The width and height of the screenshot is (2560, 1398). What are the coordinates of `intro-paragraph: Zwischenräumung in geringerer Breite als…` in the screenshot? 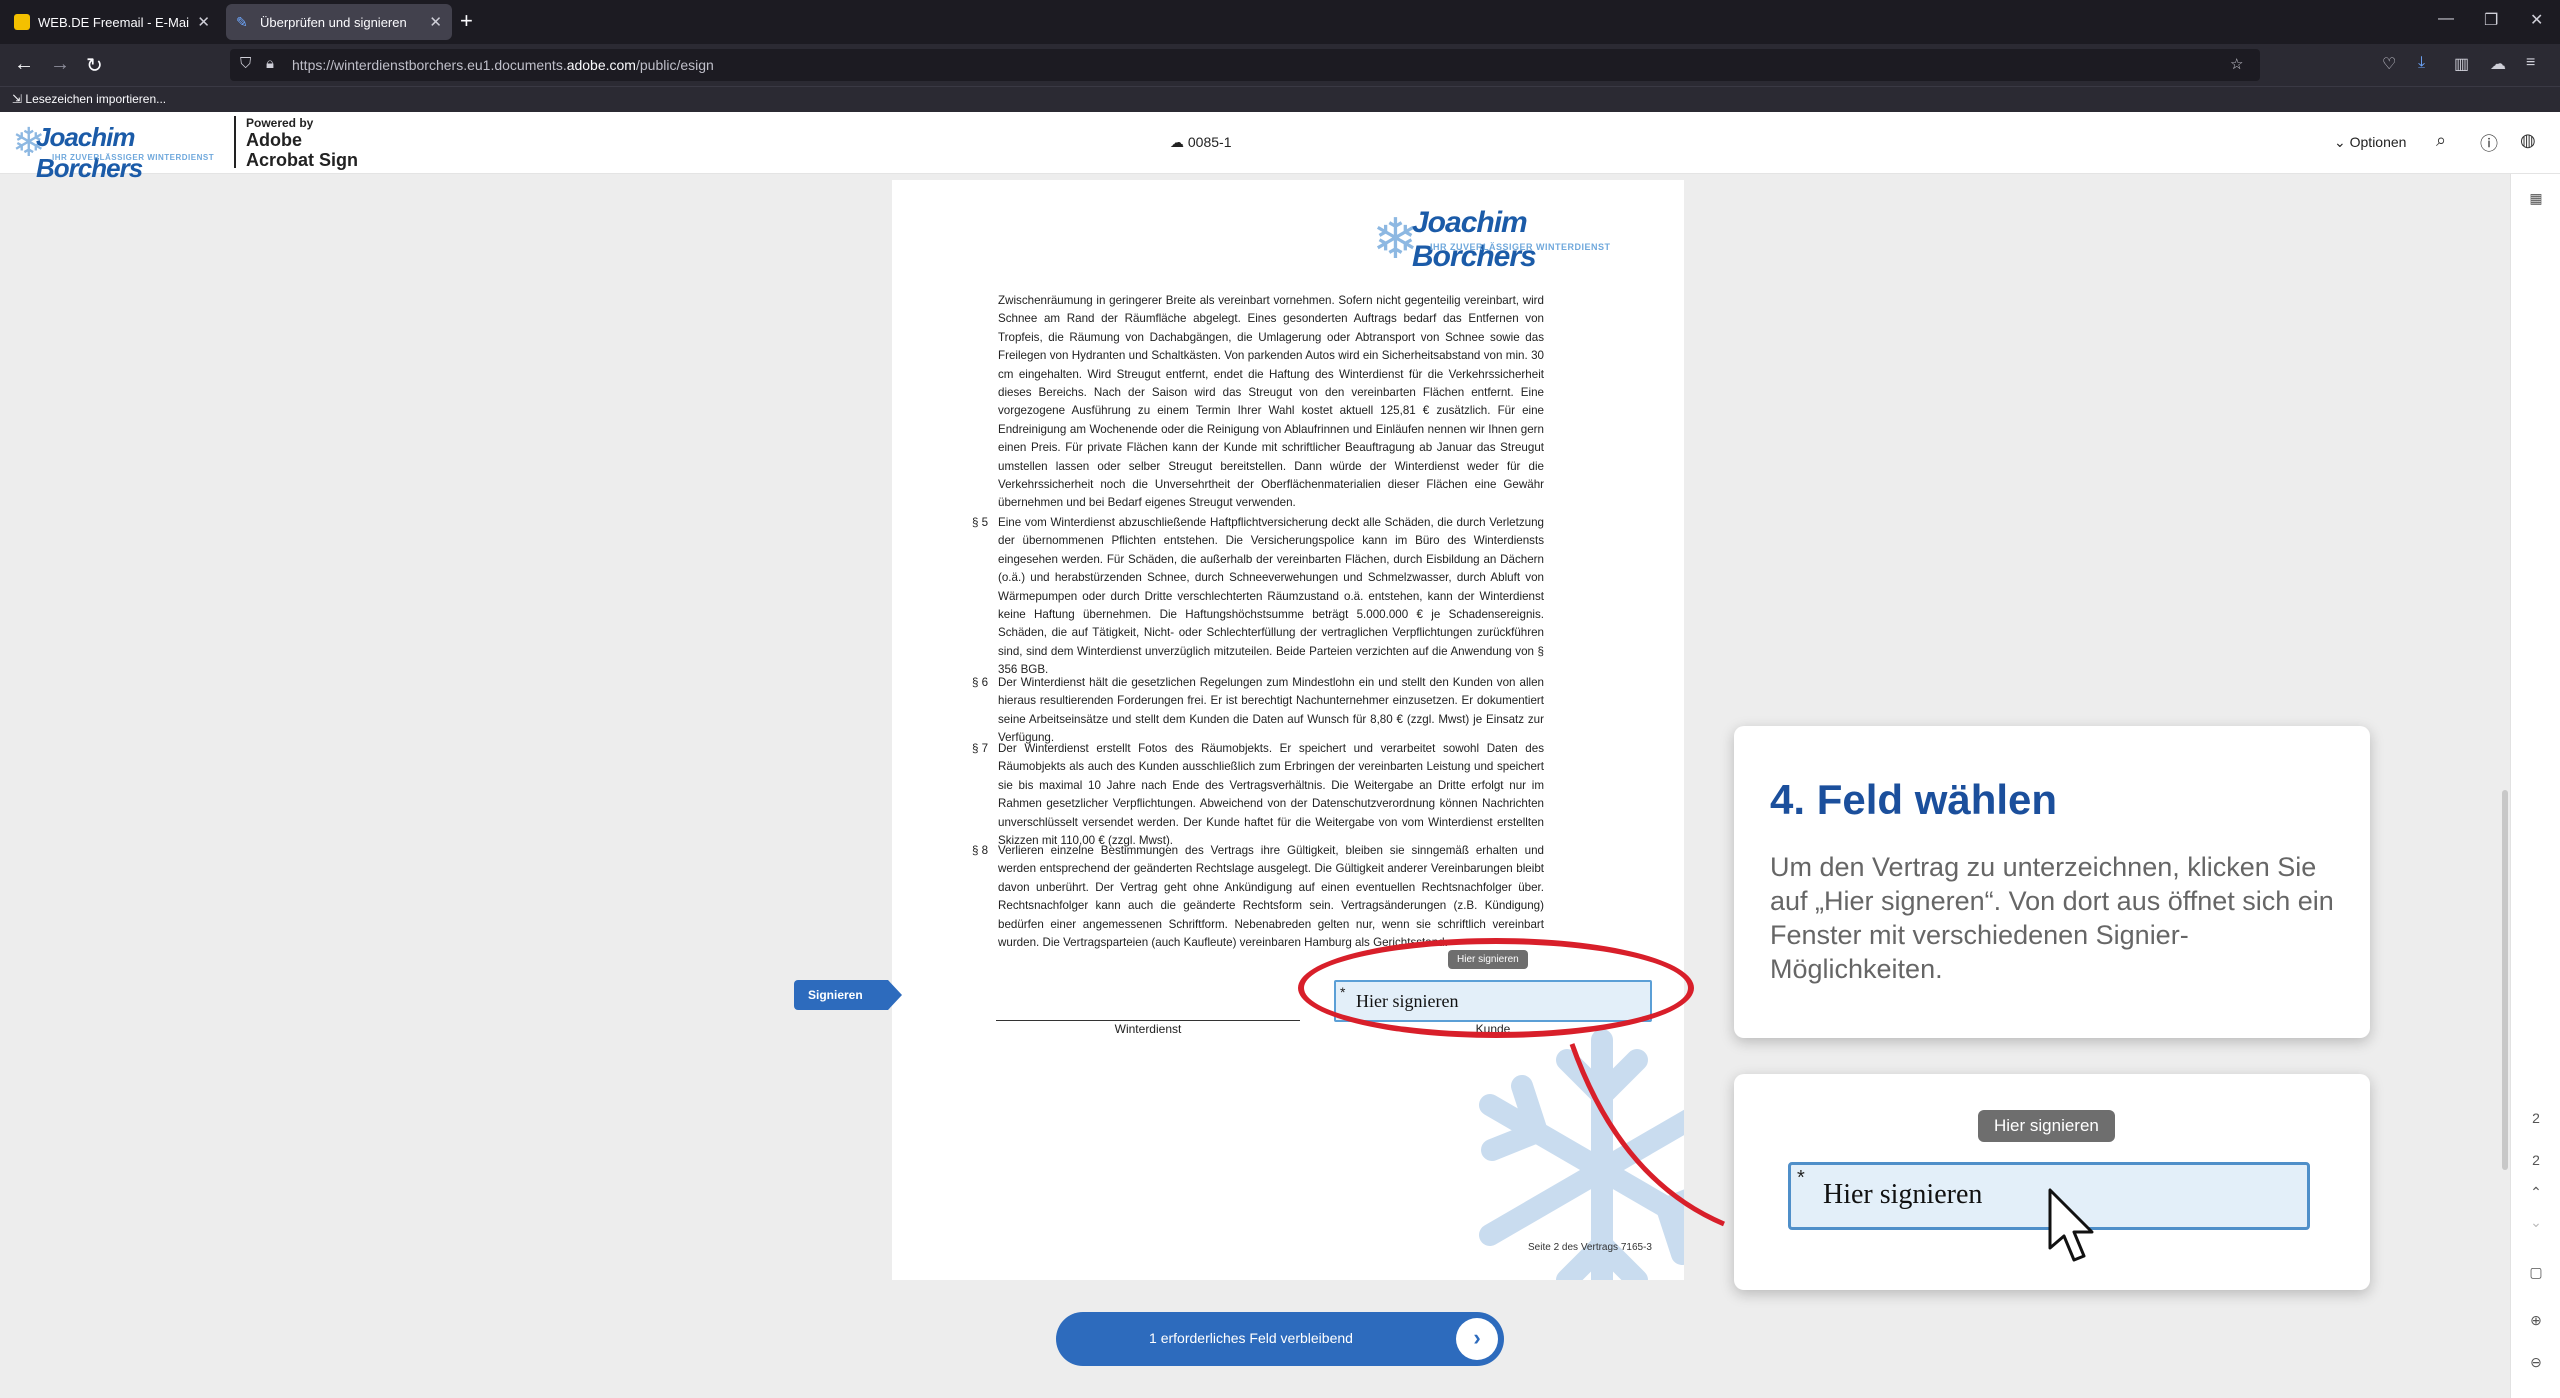 It's located at (1271, 402).